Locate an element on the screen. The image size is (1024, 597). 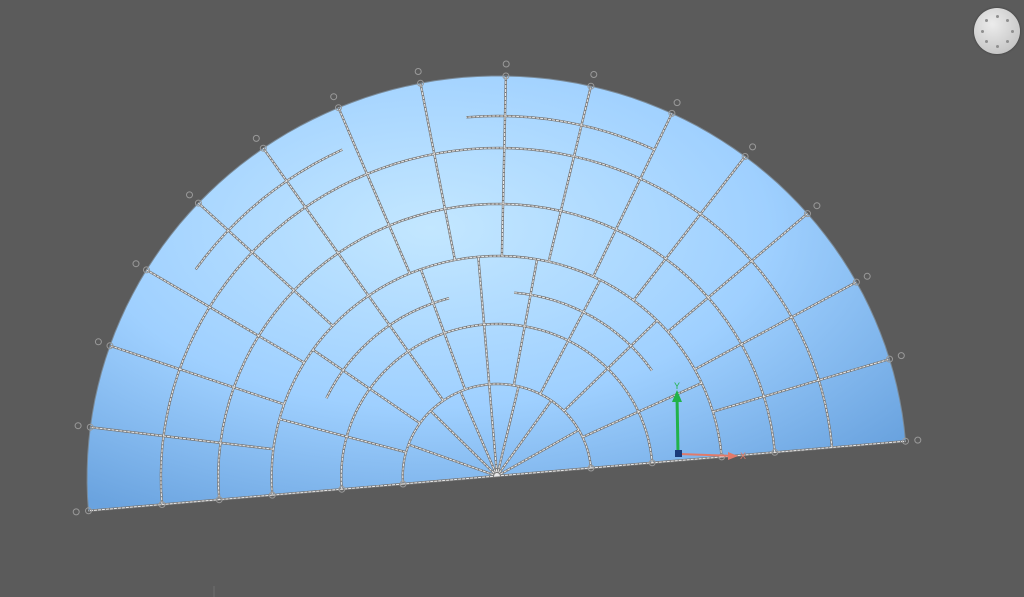
y-axis-label: Y is located at coordinates (677, 386).